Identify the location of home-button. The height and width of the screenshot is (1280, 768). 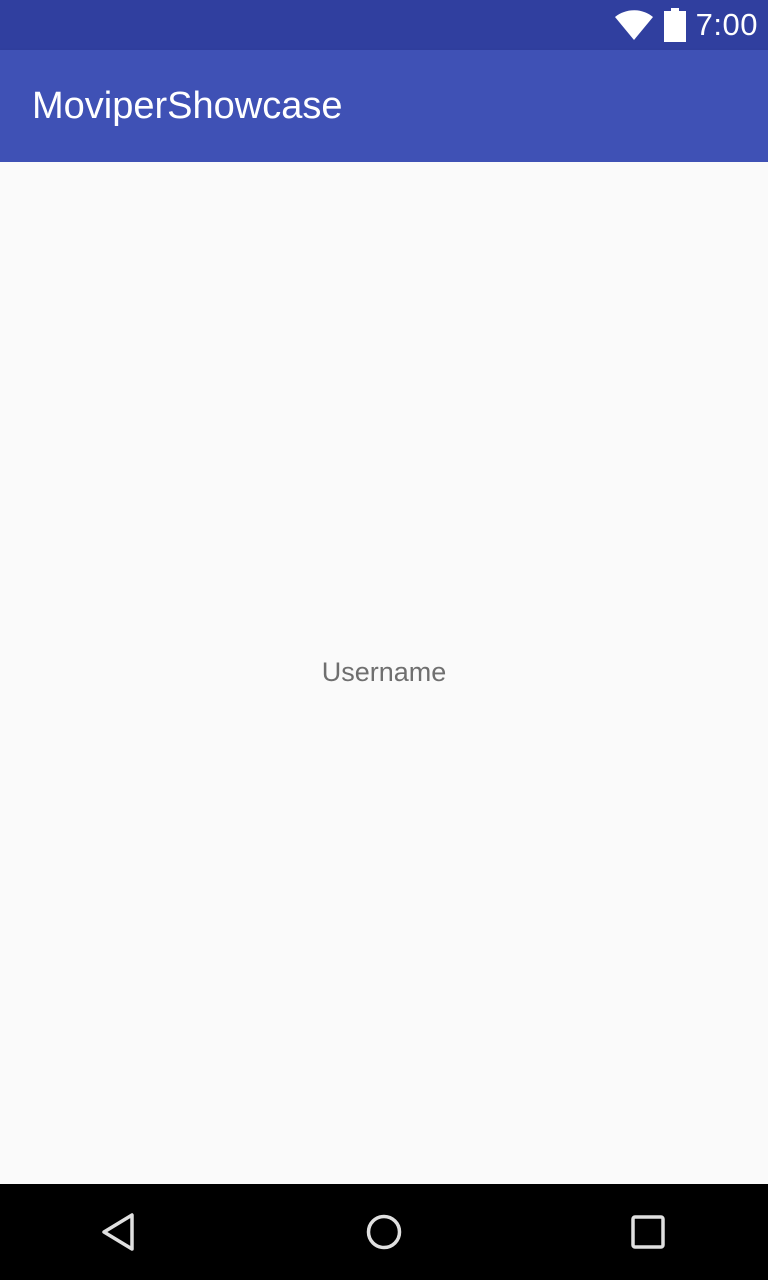
(384, 1232).